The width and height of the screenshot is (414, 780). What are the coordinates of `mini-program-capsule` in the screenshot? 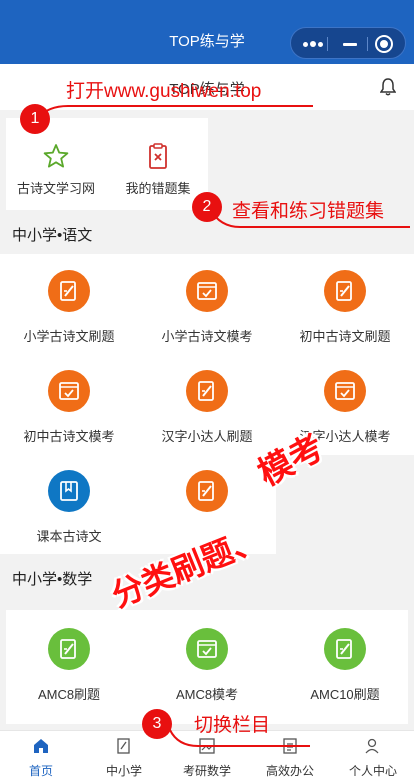 It's located at (348, 43).